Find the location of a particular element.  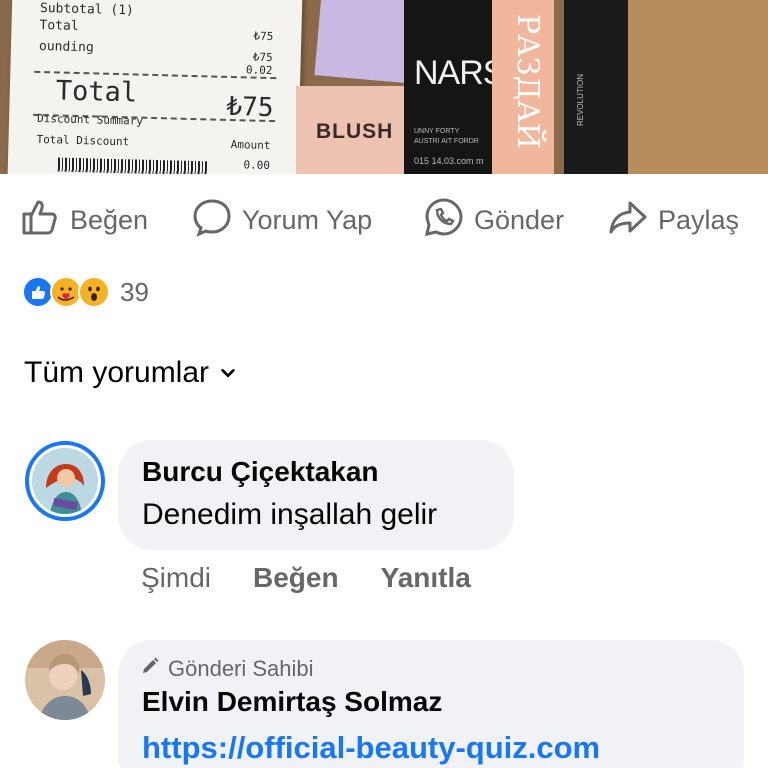

product-blush-label: BLUSH is located at coordinates (355, 131).